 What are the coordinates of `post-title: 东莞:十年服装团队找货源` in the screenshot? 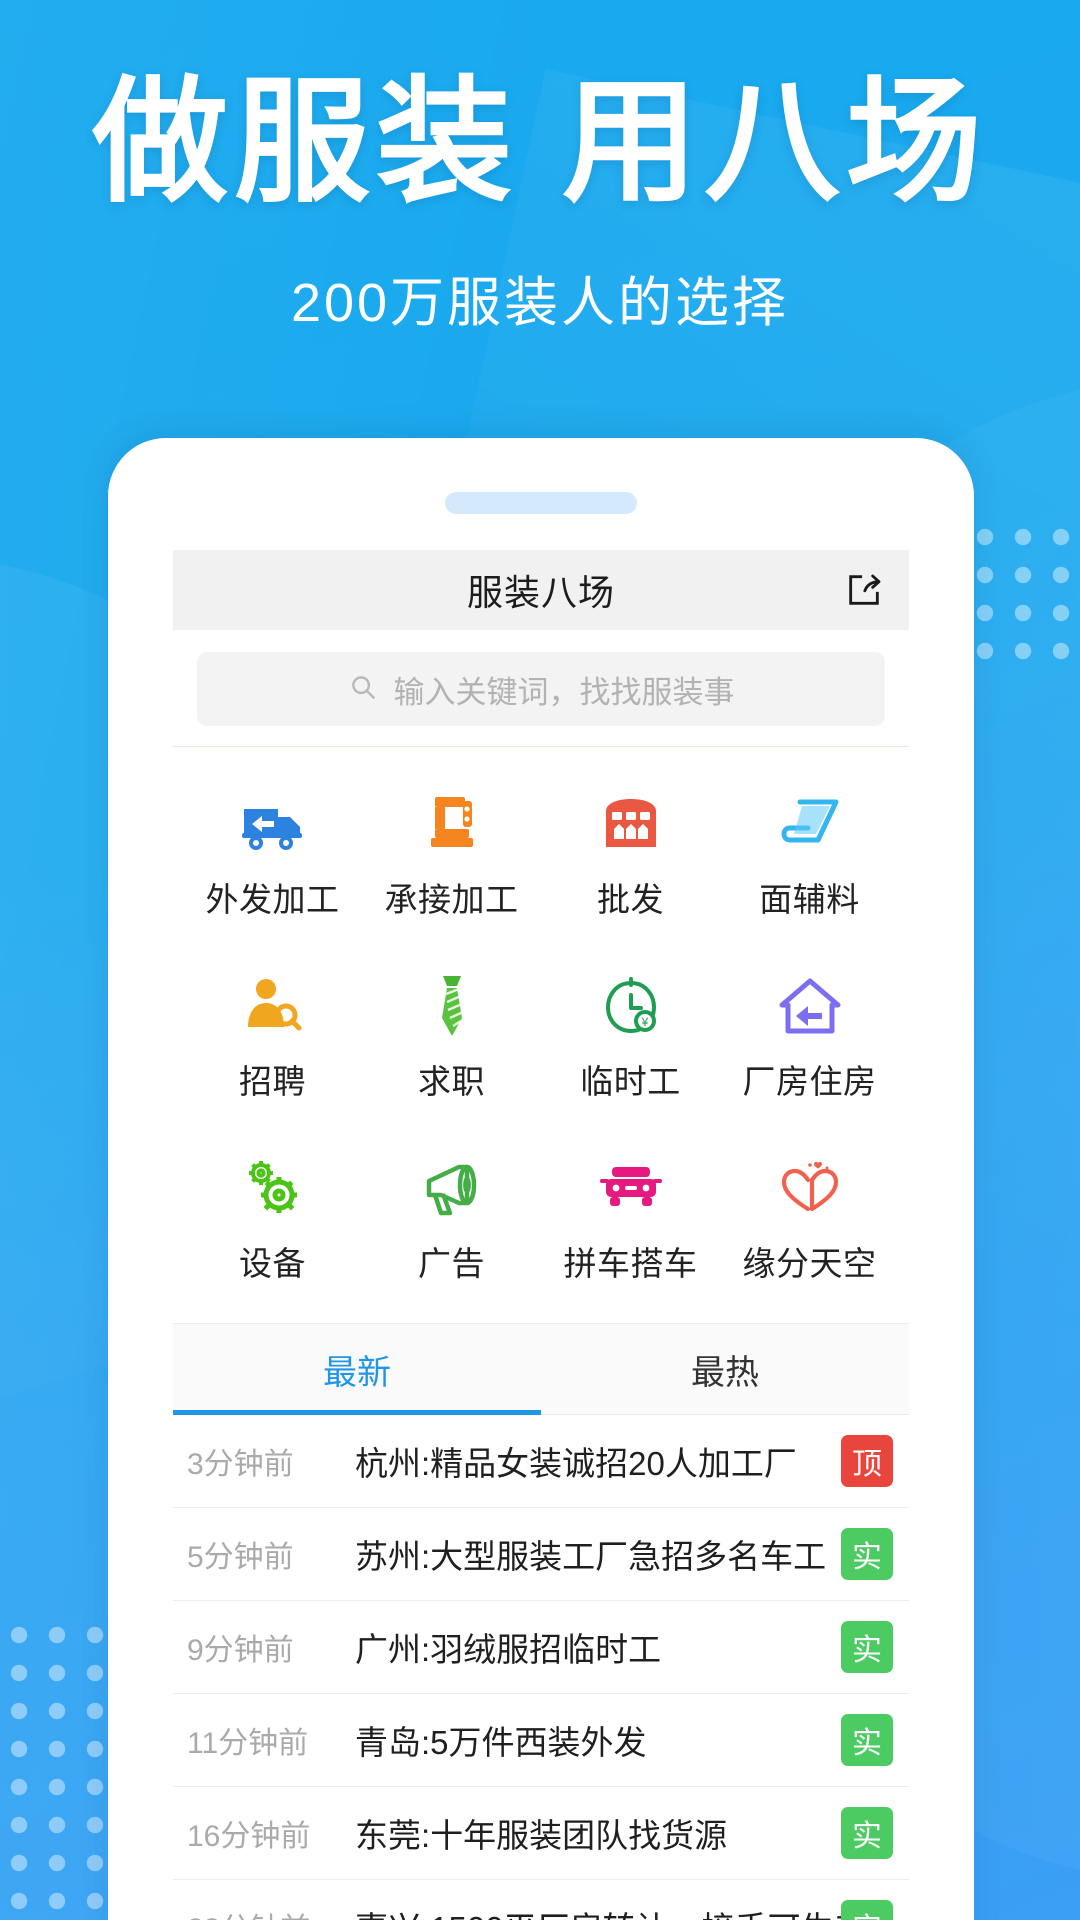 It's located at (541, 1835).